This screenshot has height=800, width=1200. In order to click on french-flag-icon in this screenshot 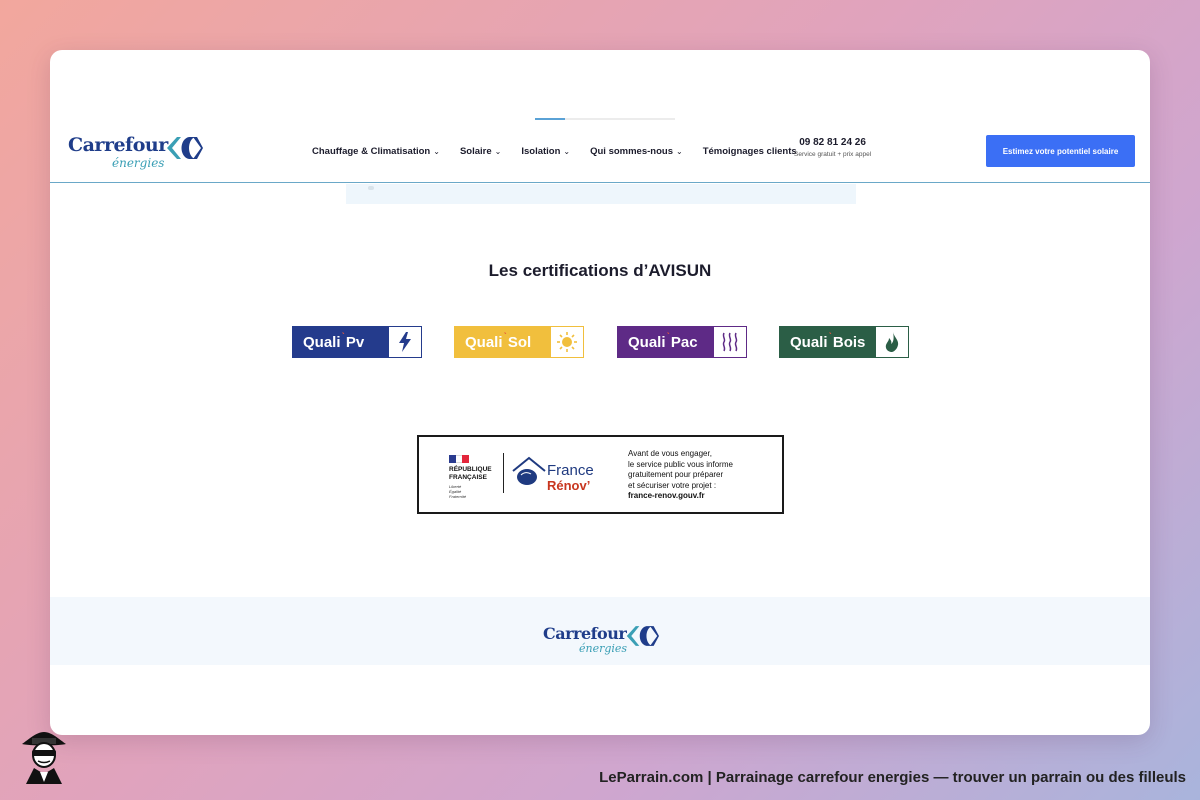, I will do `click(459, 459)`.